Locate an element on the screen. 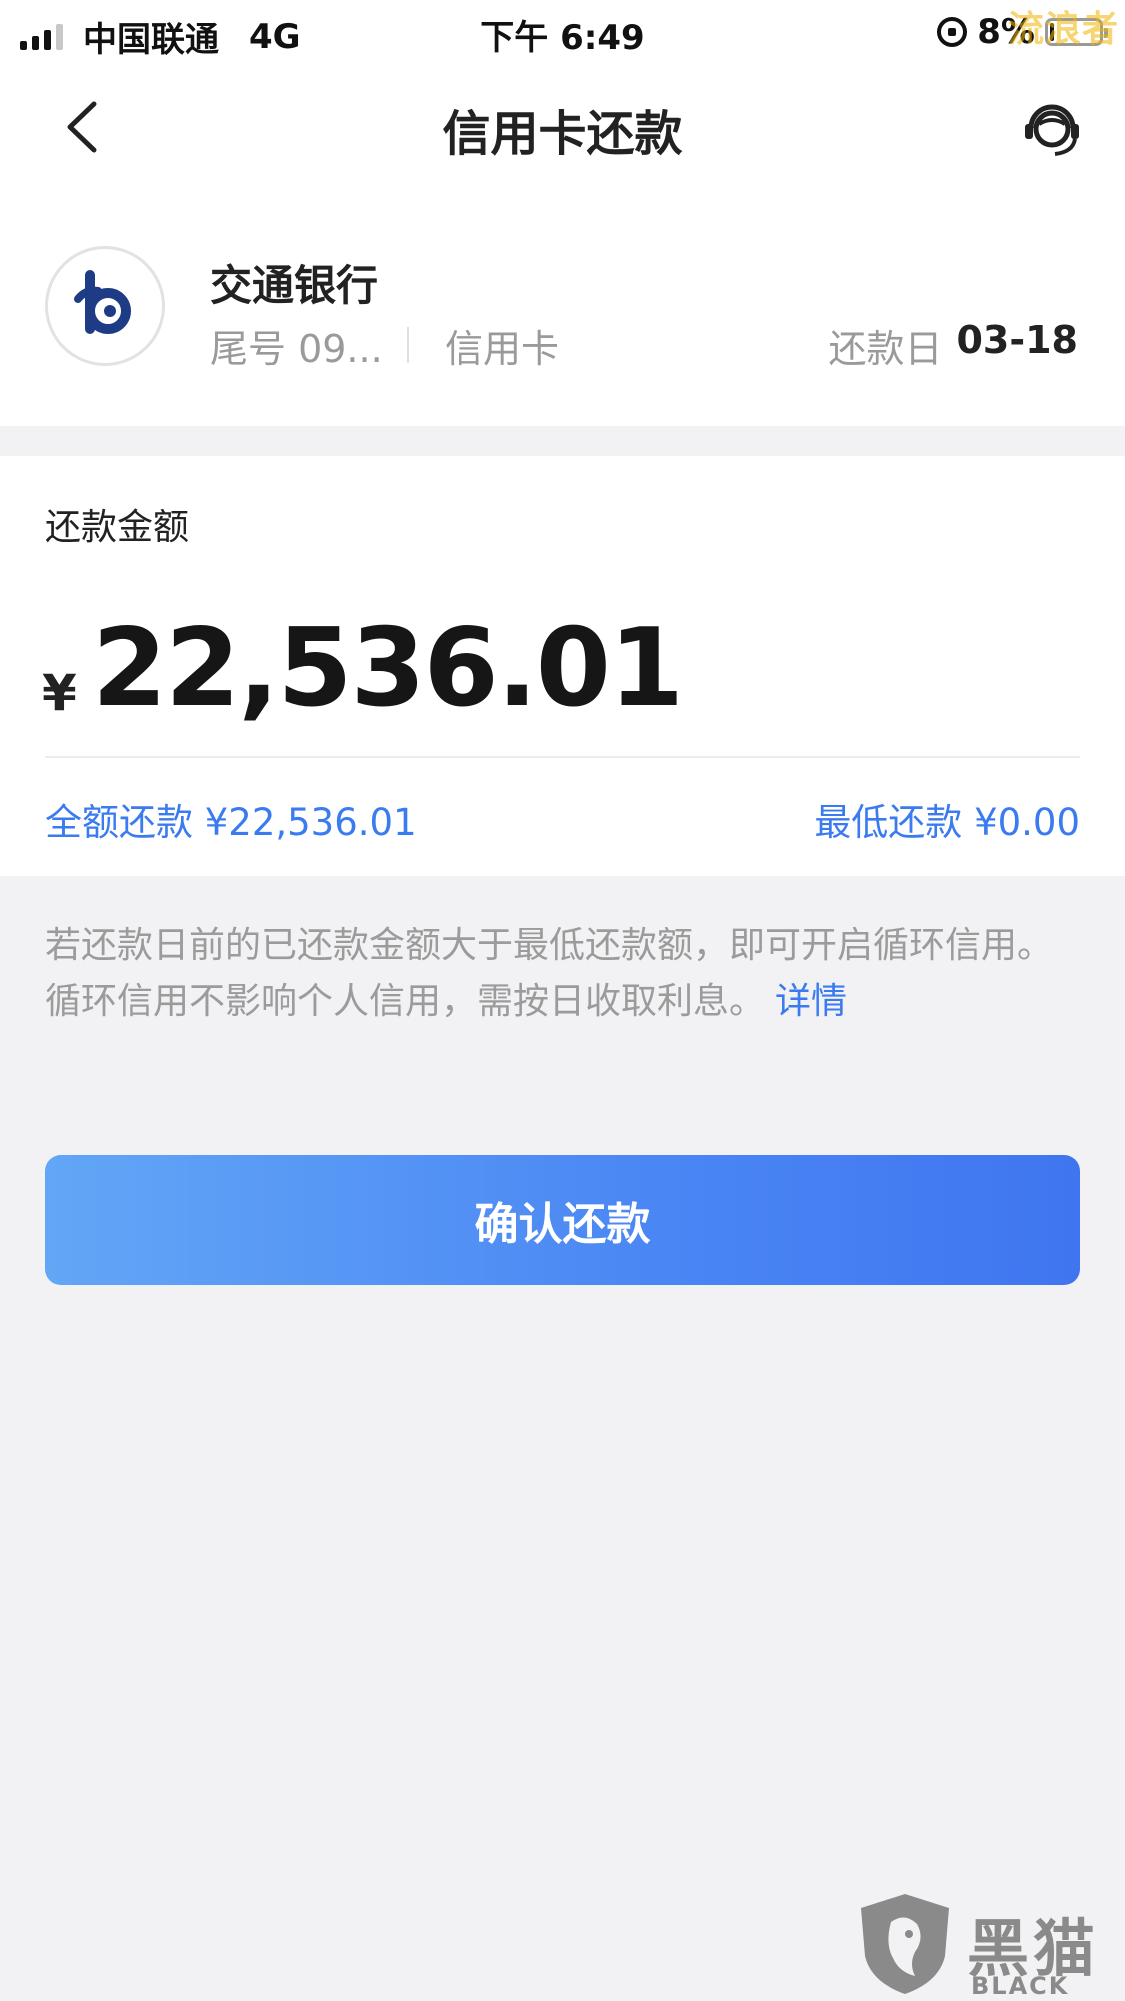 Image resolution: width=1125 pixels, height=2001 pixels. amount-input: 22,536.01 is located at coordinates (388, 668).